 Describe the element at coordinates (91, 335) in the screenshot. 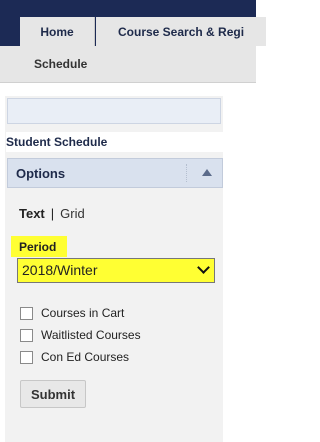

I see `checkbox-label: Waitlisted Courses` at that location.